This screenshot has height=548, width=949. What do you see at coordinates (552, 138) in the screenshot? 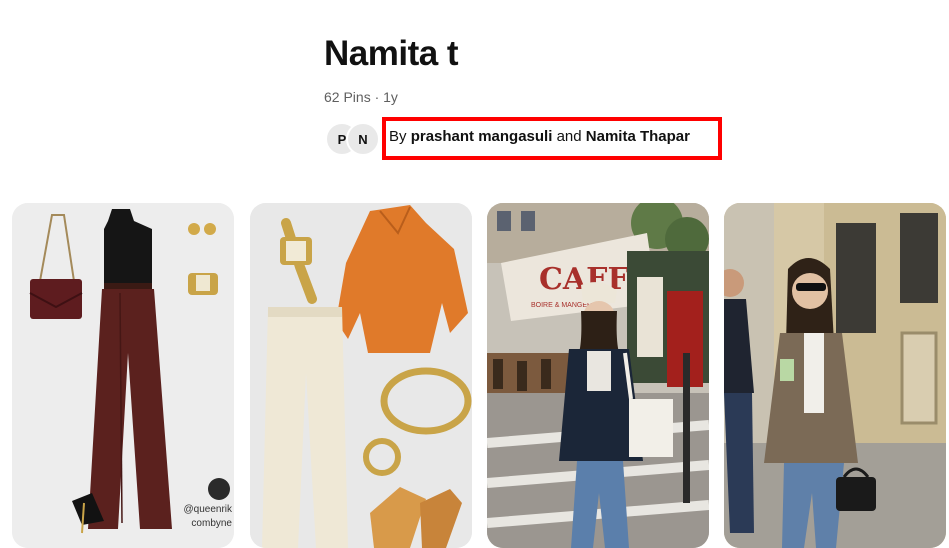
I see `highlight-box` at bounding box center [552, 138].